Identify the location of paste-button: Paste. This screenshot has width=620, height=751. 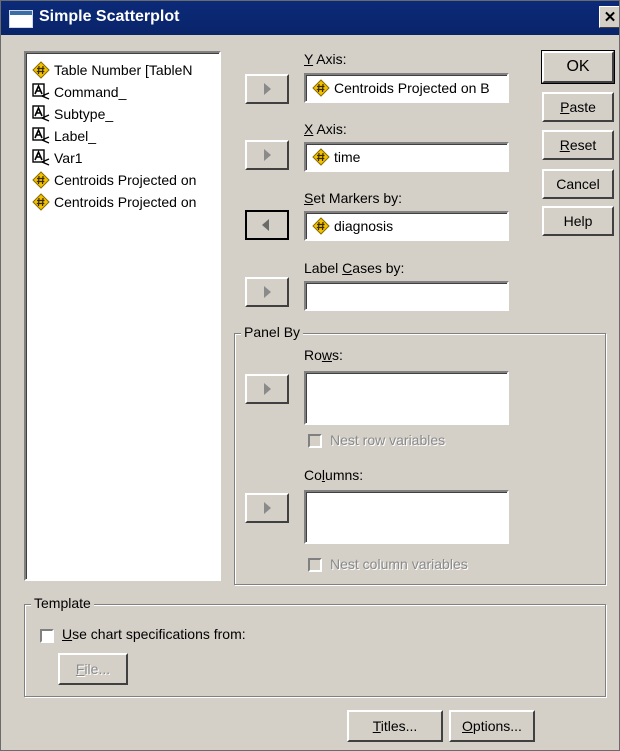
(578, 107).